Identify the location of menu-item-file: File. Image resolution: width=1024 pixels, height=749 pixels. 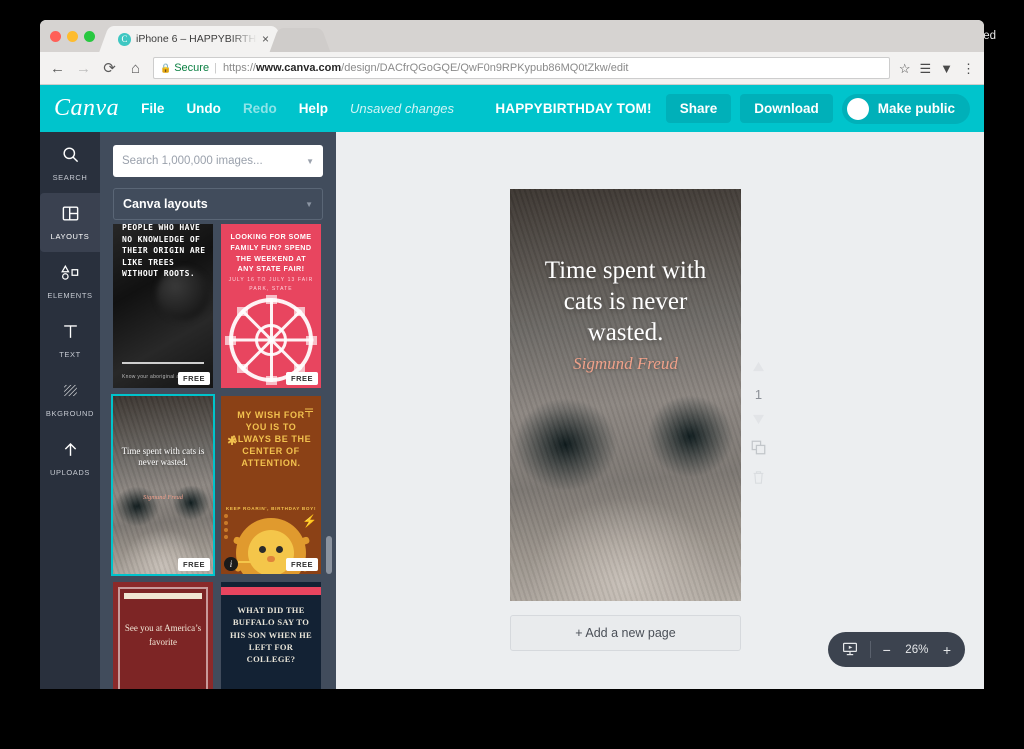
(152, 108).